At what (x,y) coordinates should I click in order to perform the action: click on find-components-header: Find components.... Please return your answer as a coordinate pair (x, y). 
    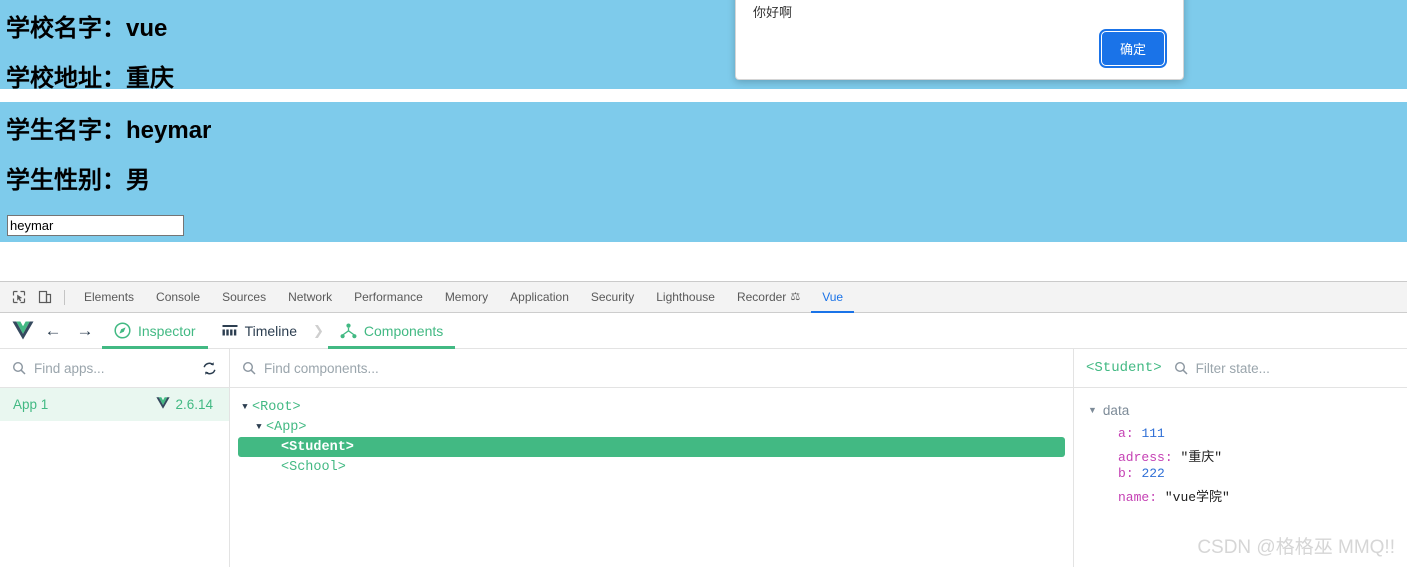
    Looking at the image, I should click on (651, 368).